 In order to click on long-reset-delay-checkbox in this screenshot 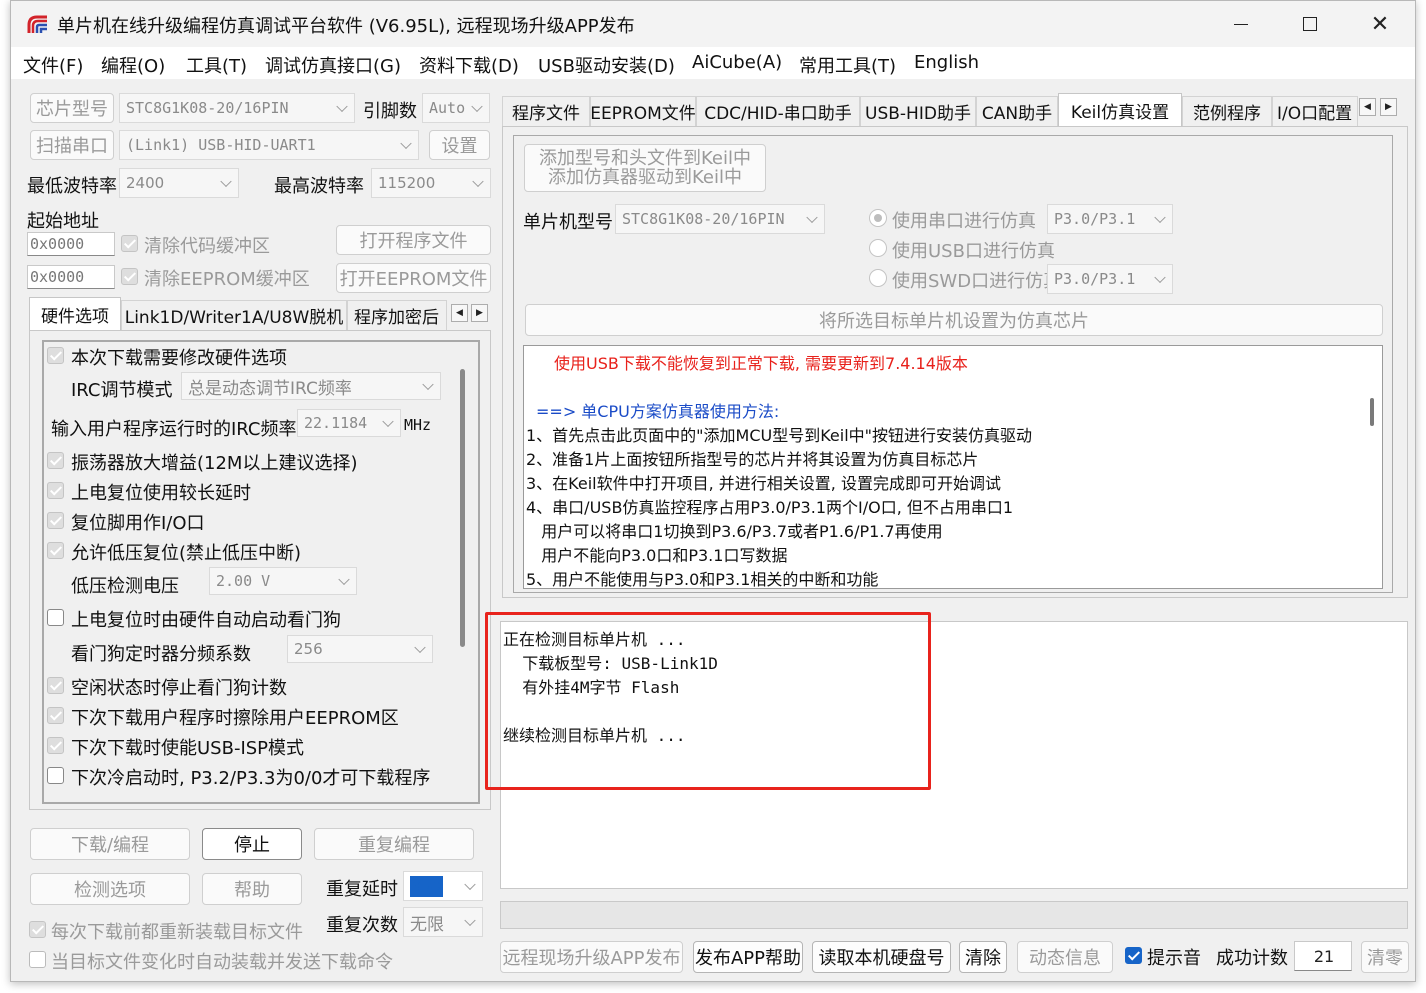, I will do `click(55, 490)`.